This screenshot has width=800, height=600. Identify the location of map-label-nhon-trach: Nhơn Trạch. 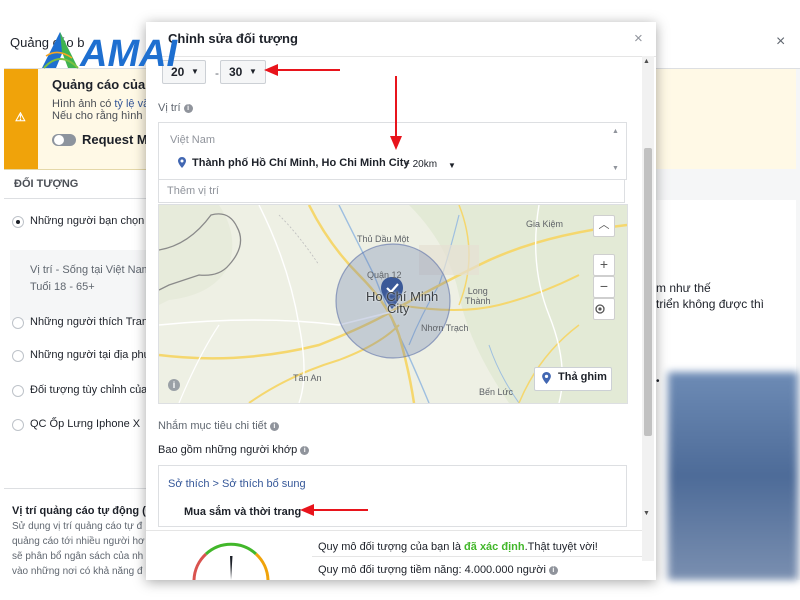
(445, 328).